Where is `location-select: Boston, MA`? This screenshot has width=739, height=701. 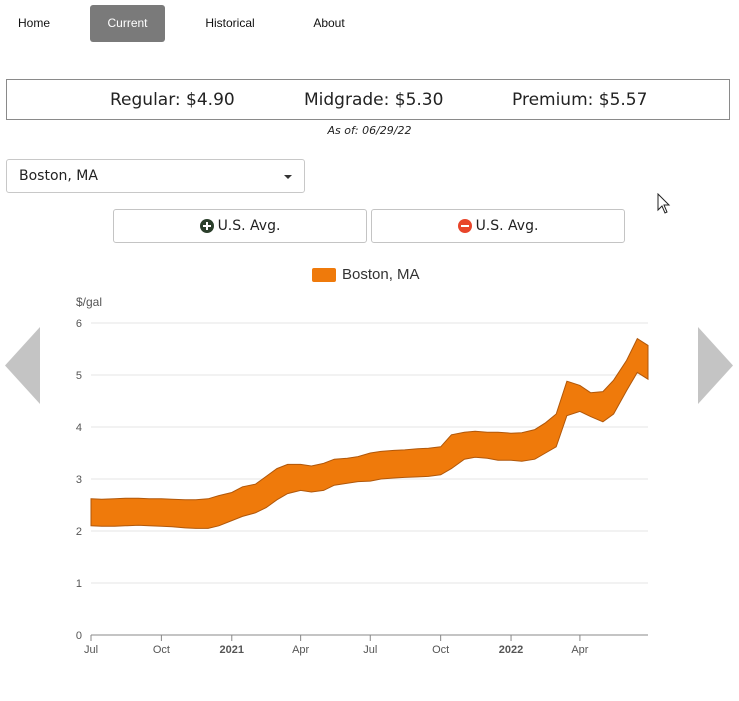
location-select: Boston, MA is located at coordinates (155, 176).